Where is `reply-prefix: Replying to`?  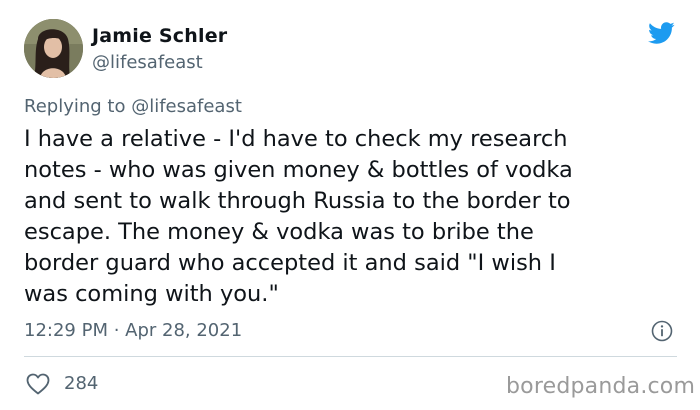 reply-prefix: Replying to is located at coordinates (78, 106).